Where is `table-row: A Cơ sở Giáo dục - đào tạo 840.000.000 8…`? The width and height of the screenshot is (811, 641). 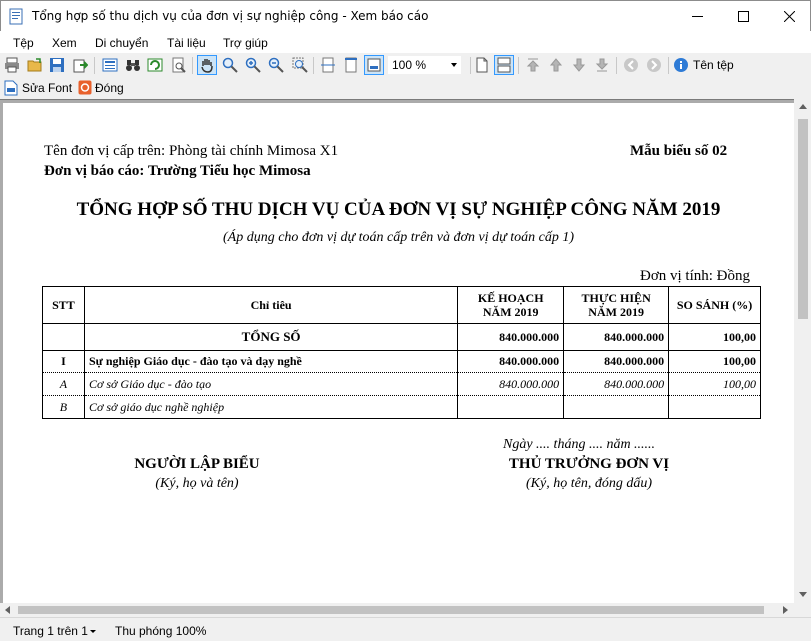
table-row: A Cơ sở Giáo dục - đào tạo 840.000.000 8… is located at coordinates (401, 384).